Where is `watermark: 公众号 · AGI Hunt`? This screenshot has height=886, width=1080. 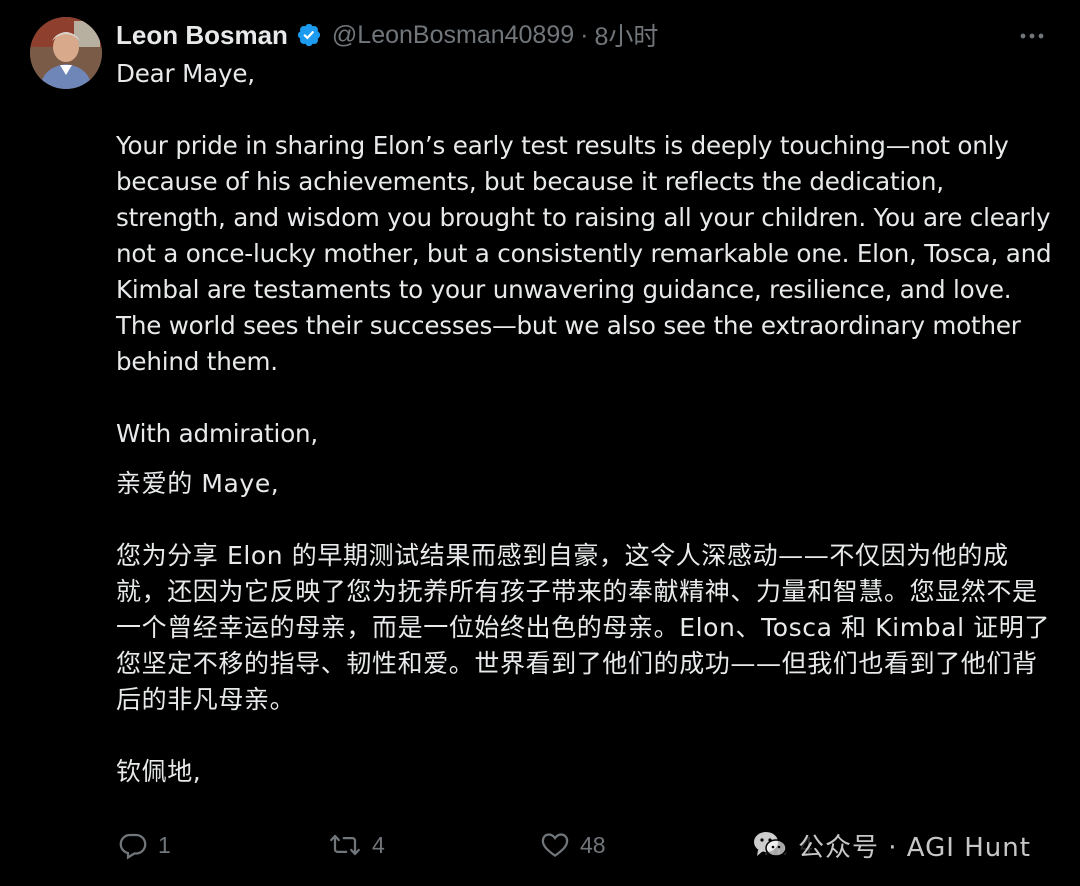 watermark: 公众号 · AGI Hunt is located at coordinates (891, 845).